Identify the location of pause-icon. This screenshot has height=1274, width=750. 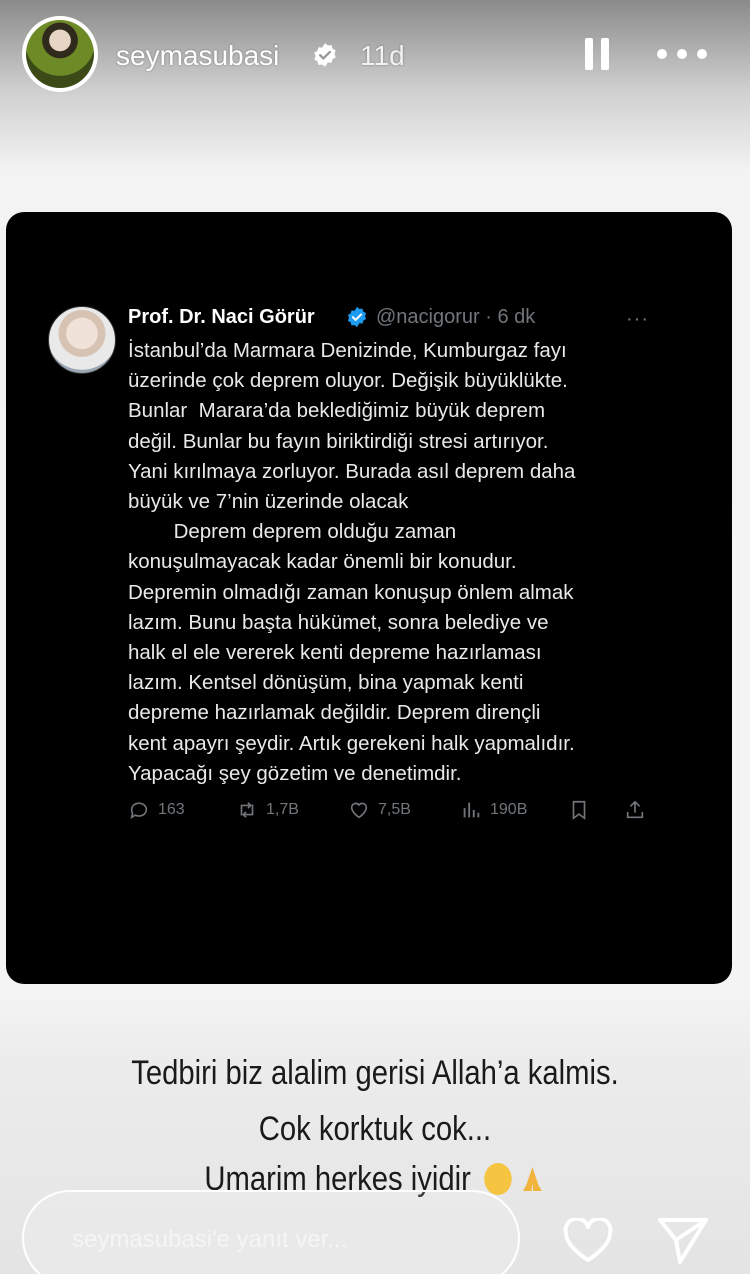
(597, 54).